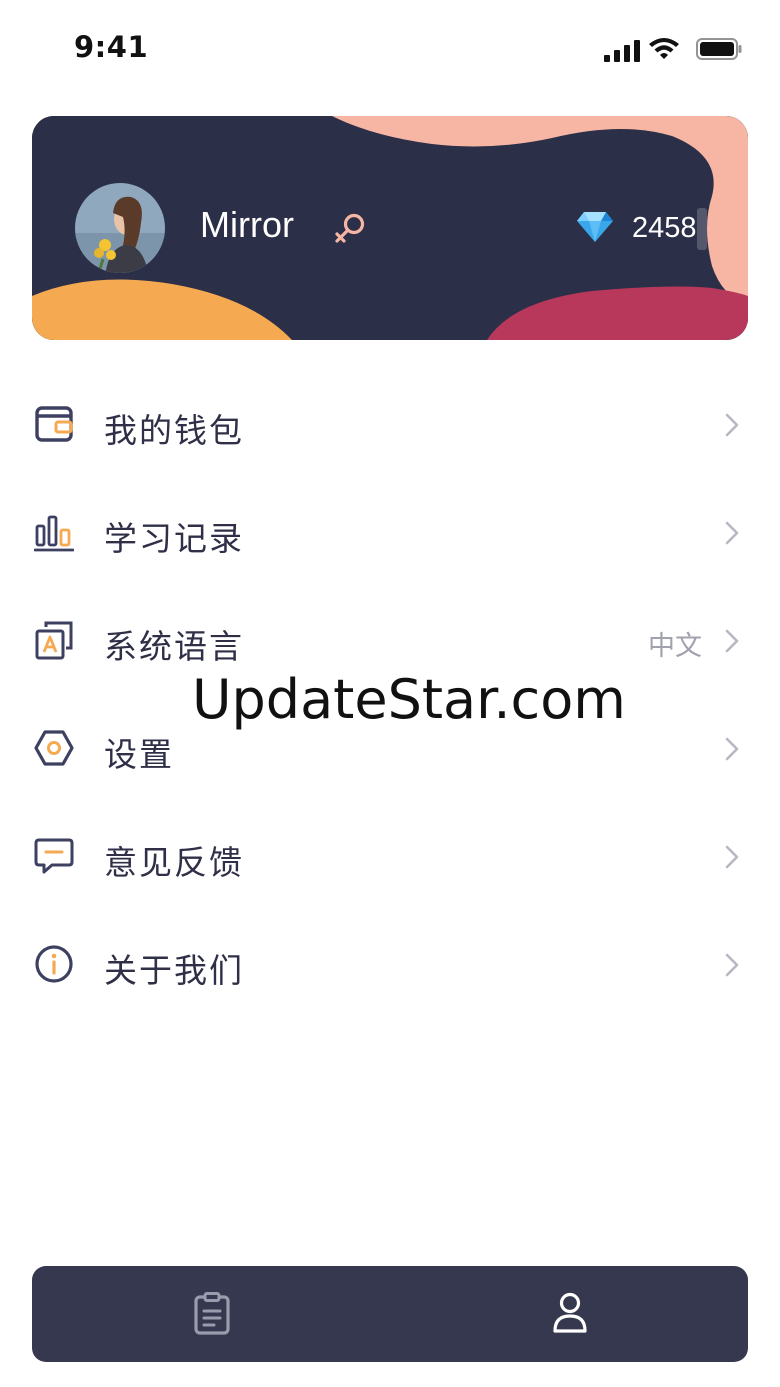  I want to click on scroll-indicator, so click(702, 229).